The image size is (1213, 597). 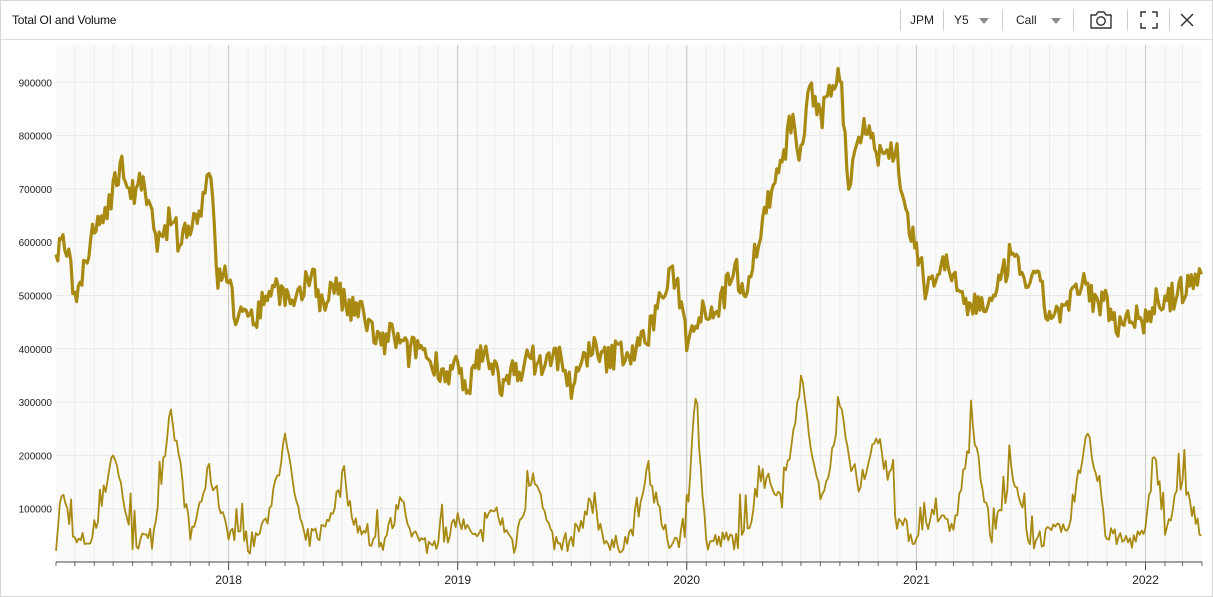 I want to click on y-tick-label: 900000, so click(x=36, y=83).